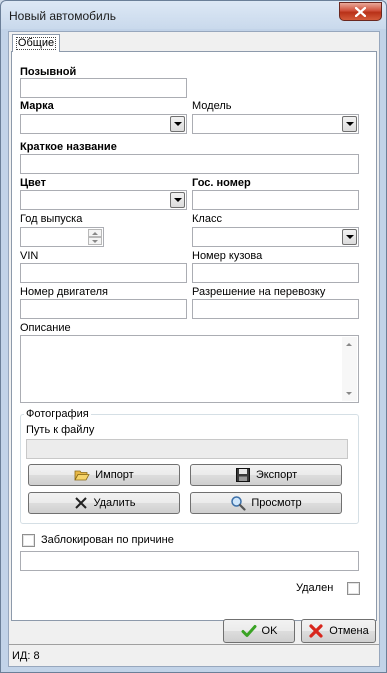 This screenshot has height=673, width=387. I want to click on spin-up-button, so click(95, 233).